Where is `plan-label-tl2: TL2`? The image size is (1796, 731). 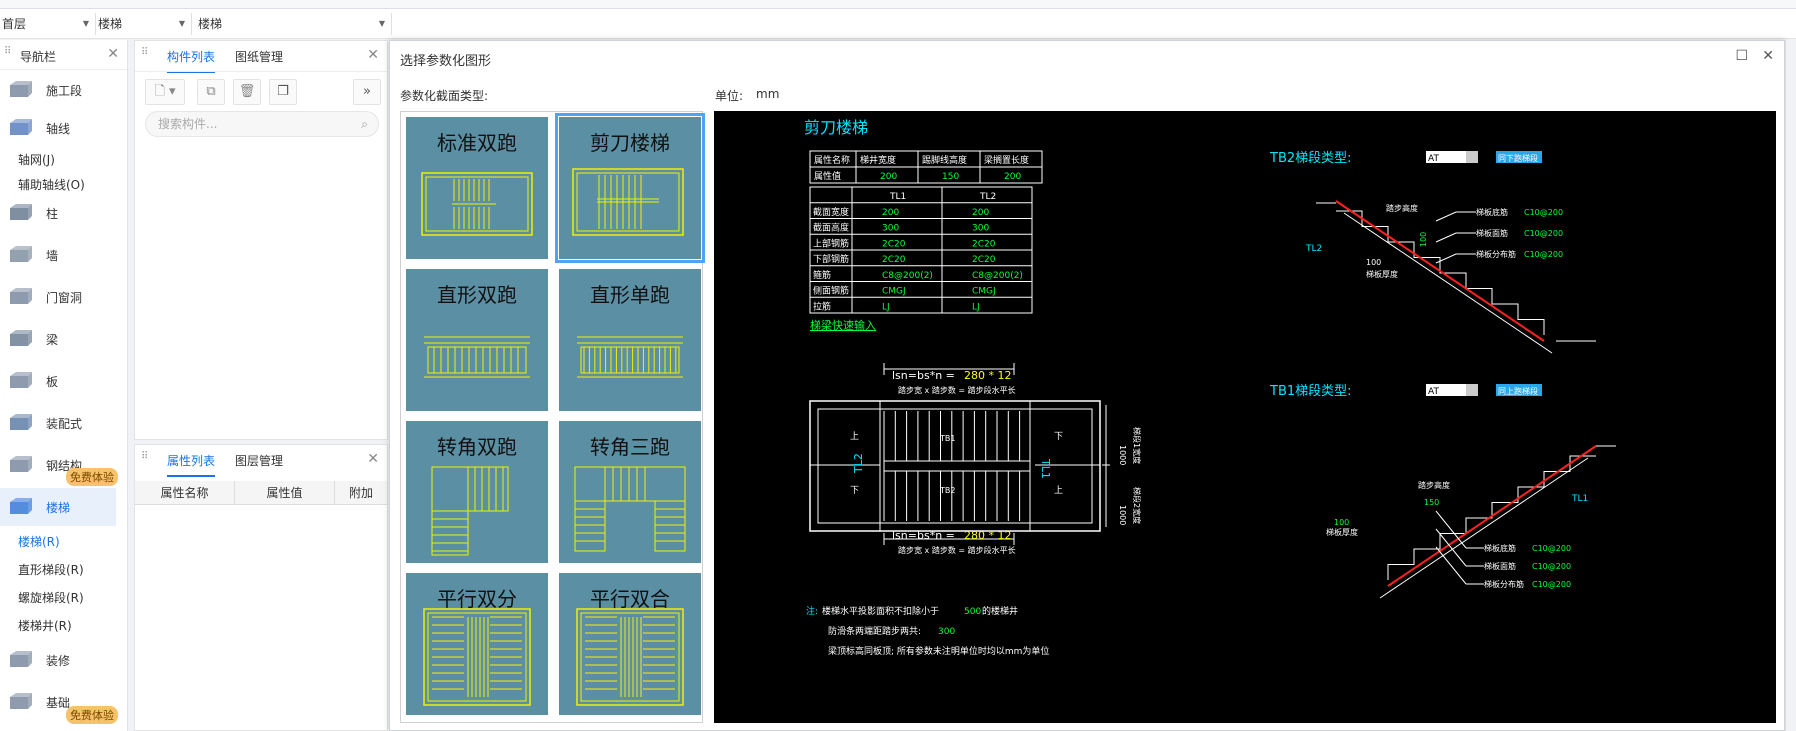 plan-label-tl2: TL2 is located at coordinates (858, 463).